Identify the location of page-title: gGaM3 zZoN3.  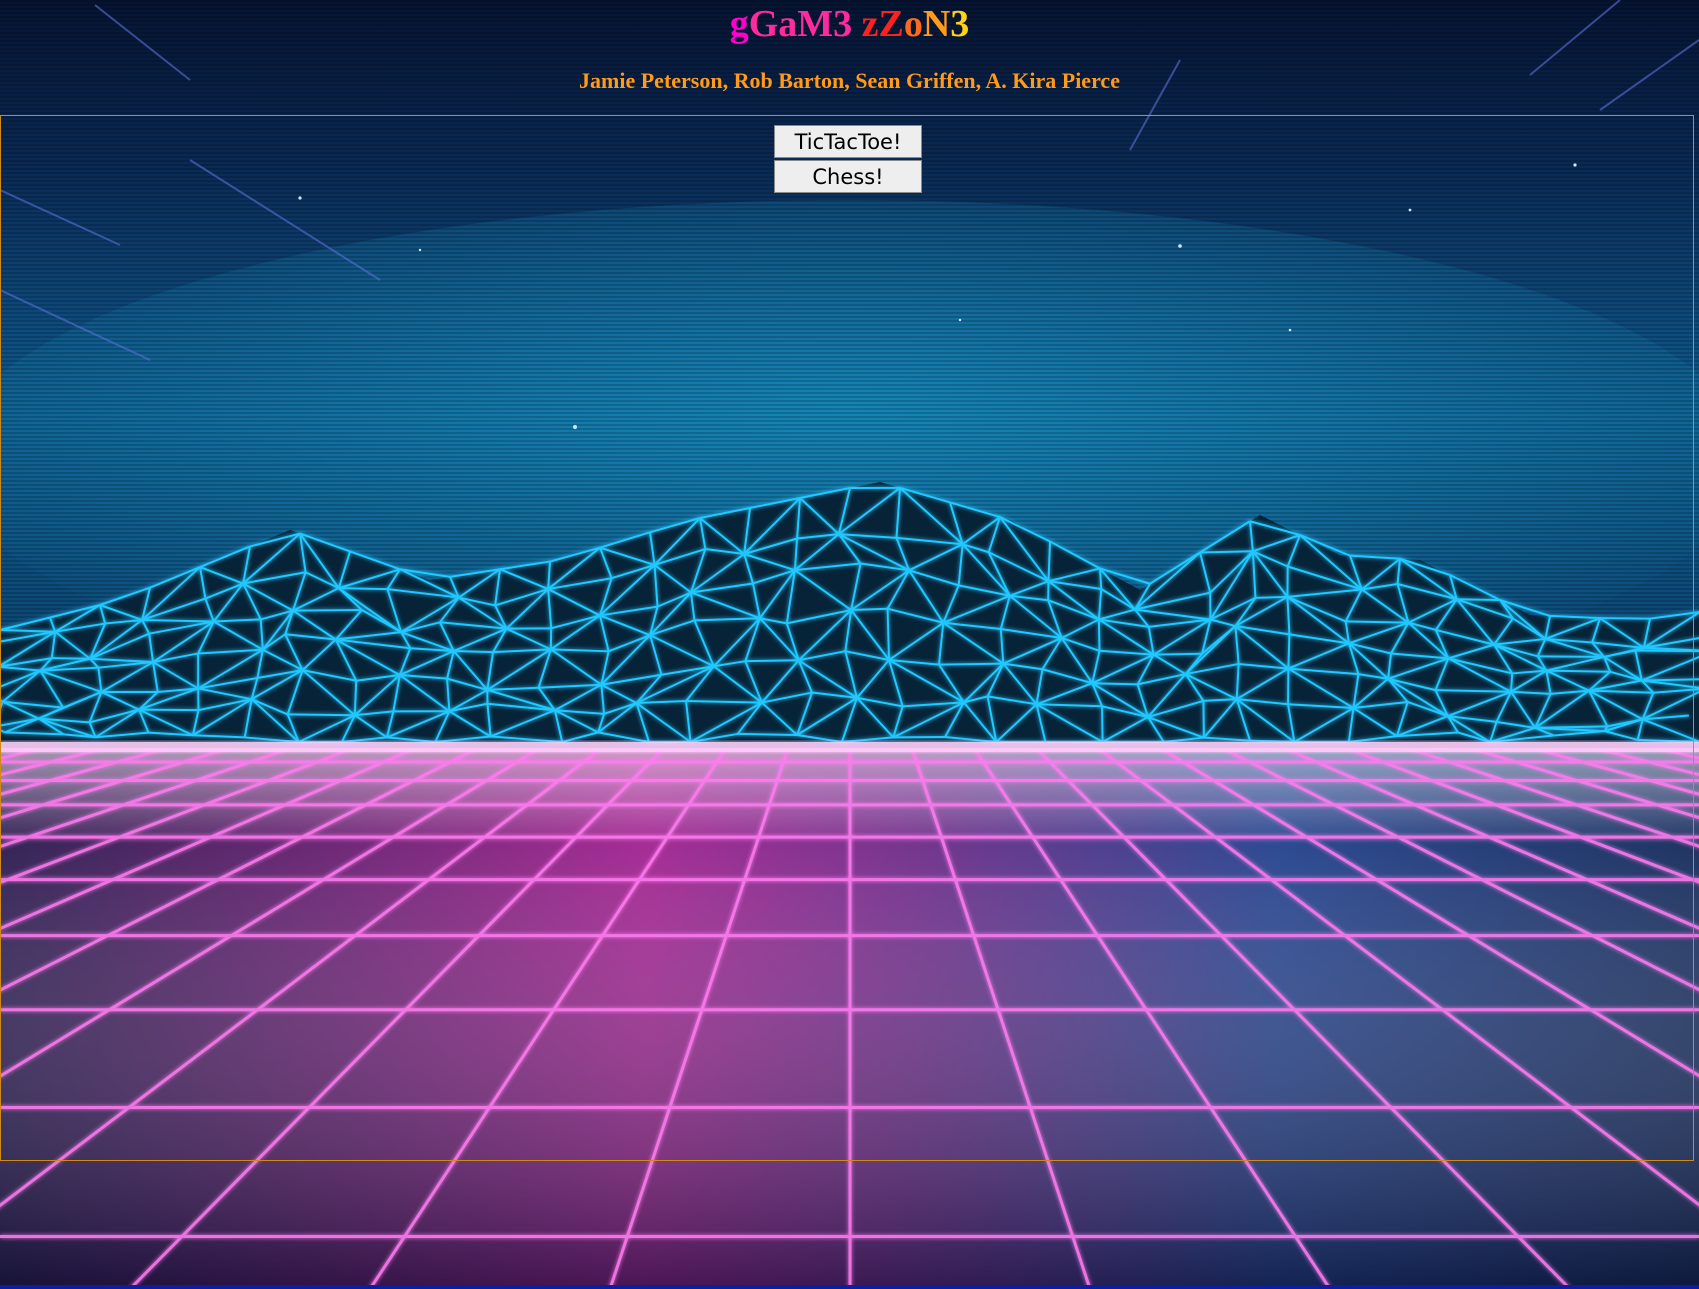
(849, 24).